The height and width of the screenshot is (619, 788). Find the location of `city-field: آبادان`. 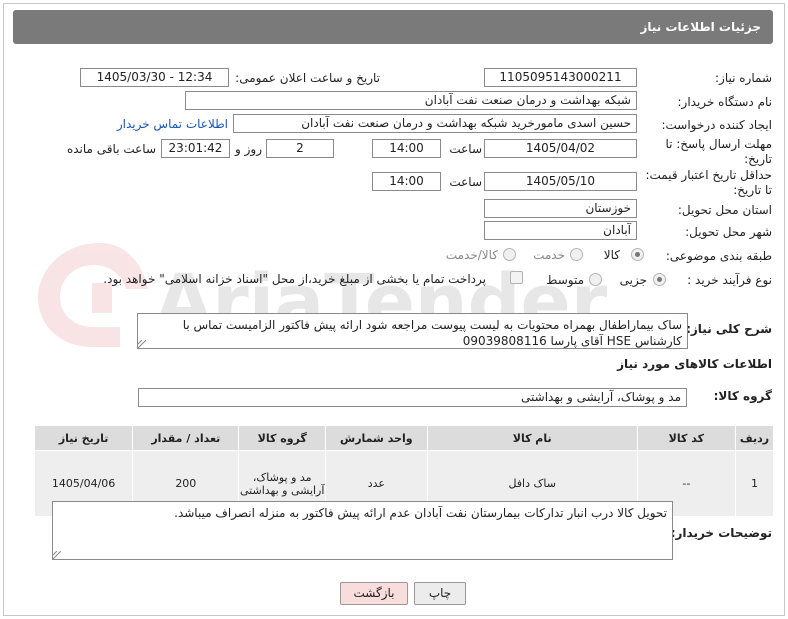

city-field: آبادان is located at coordinates (560, 230).